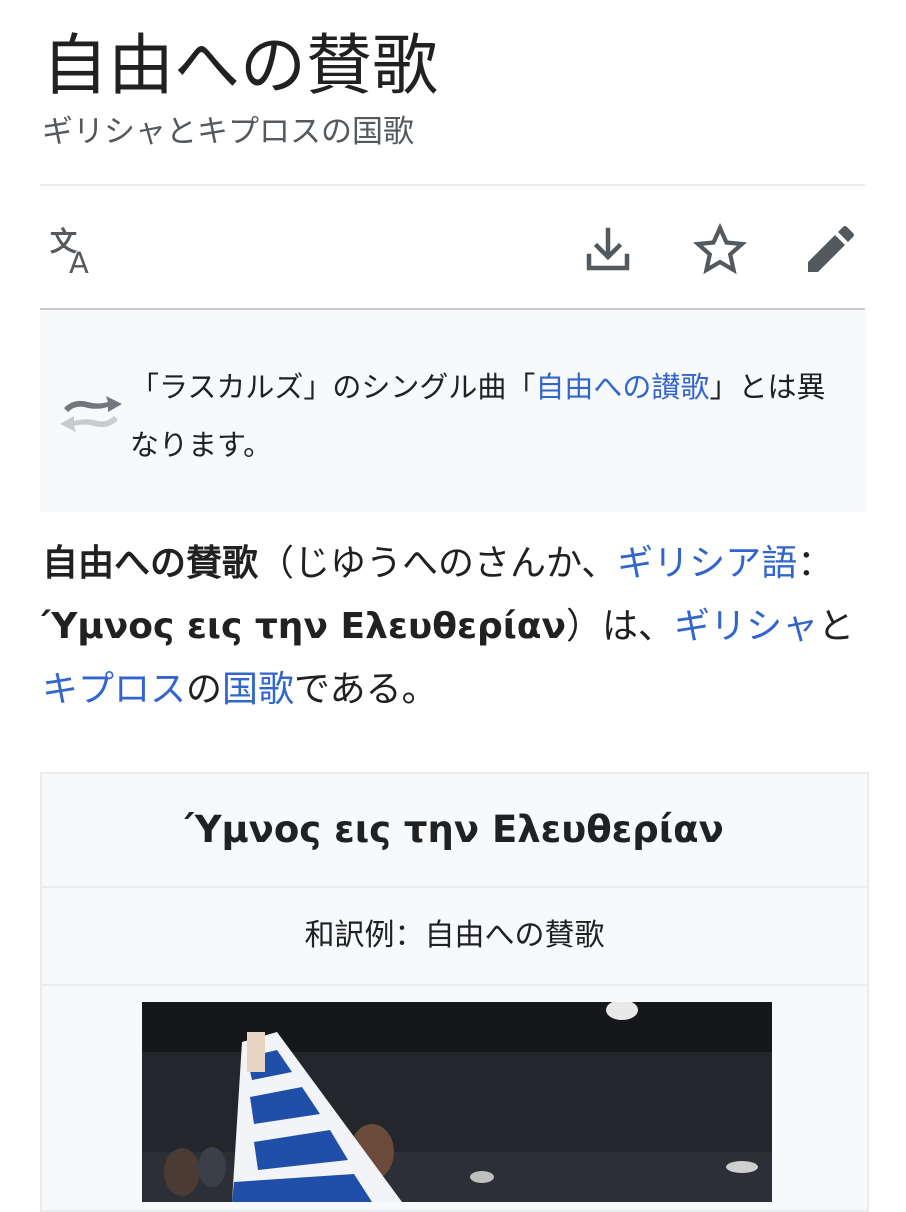 The image size is (906, 1212). What do you see at coordinates (480, 416) in the screenshot?
I see `hatnote-text: 「ラスカルズ」のシングル曲「自由への讃歌」とは異なります。` at bounding box center [480, 416].